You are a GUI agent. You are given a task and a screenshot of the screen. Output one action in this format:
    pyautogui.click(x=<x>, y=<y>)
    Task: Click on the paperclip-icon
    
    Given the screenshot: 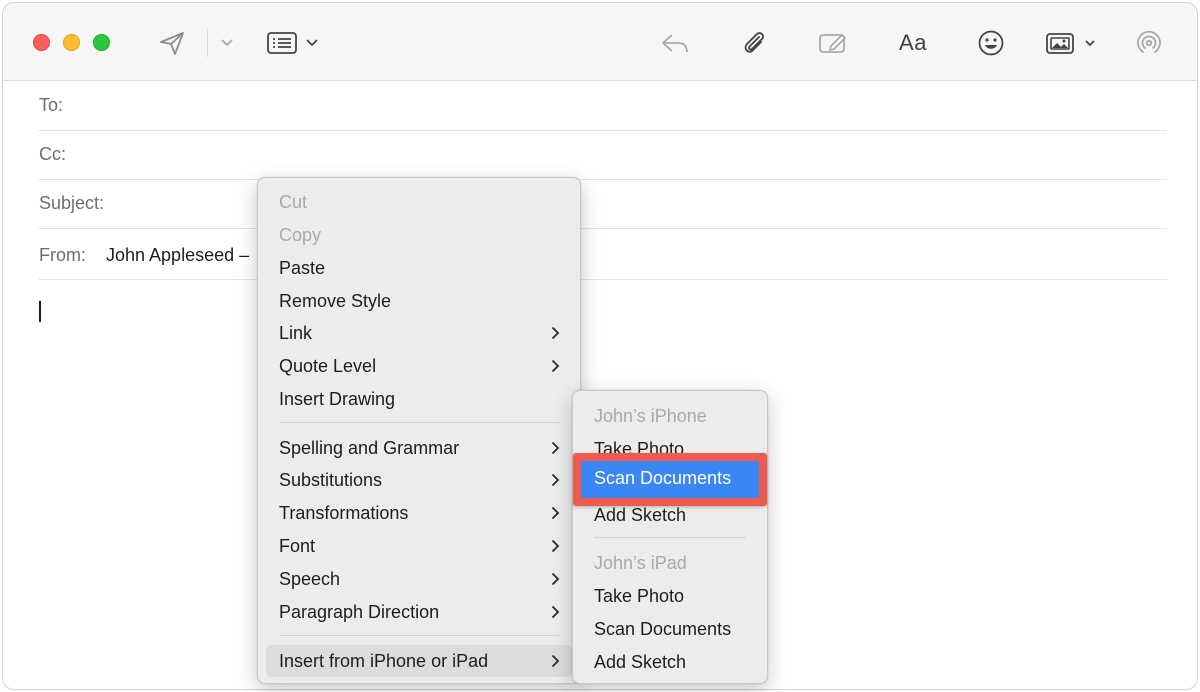 What is the action you would take?
    pyautogui.click(x=754, y=42)
    